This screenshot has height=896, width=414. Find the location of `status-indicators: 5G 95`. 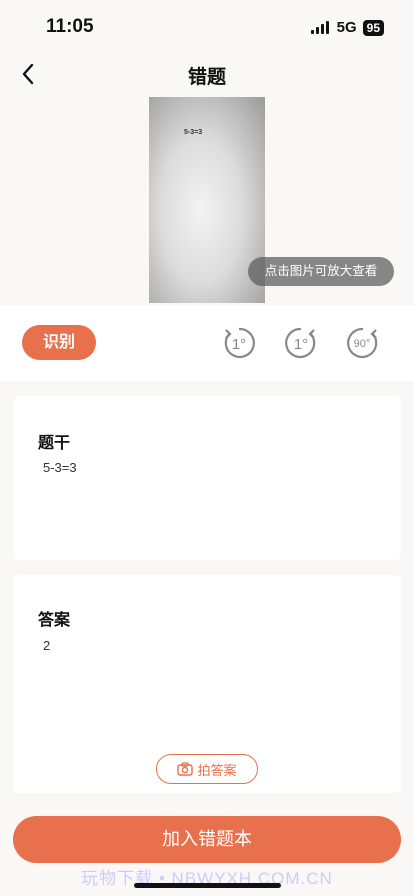

status-indicators: 5G 95 is located at coordinates (347, 27).